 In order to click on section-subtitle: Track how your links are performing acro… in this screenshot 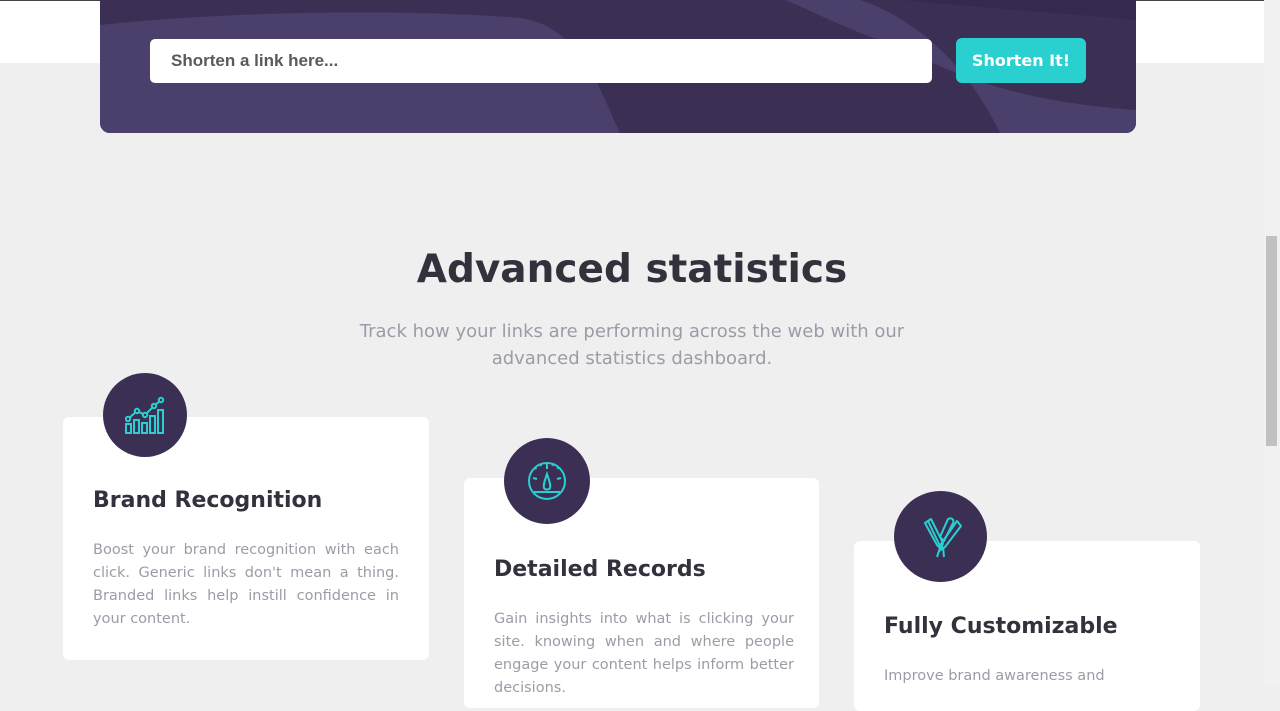, I will do `click(632, 345)`.